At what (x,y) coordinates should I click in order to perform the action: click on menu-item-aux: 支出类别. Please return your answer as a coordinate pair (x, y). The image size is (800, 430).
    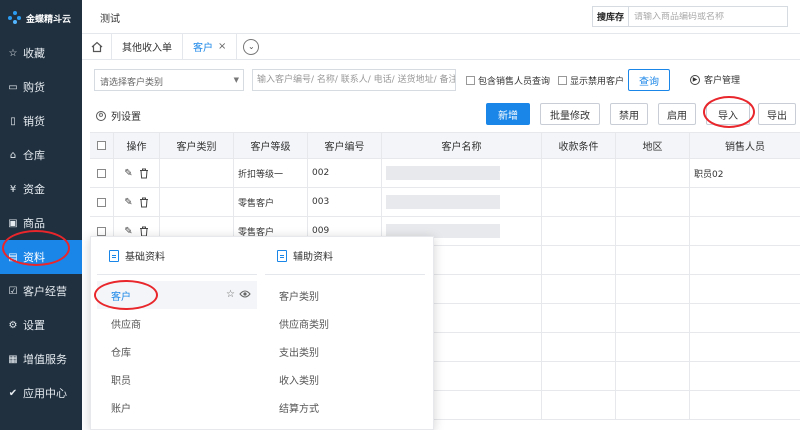
    Looking at the image, I should click on (345, 351).